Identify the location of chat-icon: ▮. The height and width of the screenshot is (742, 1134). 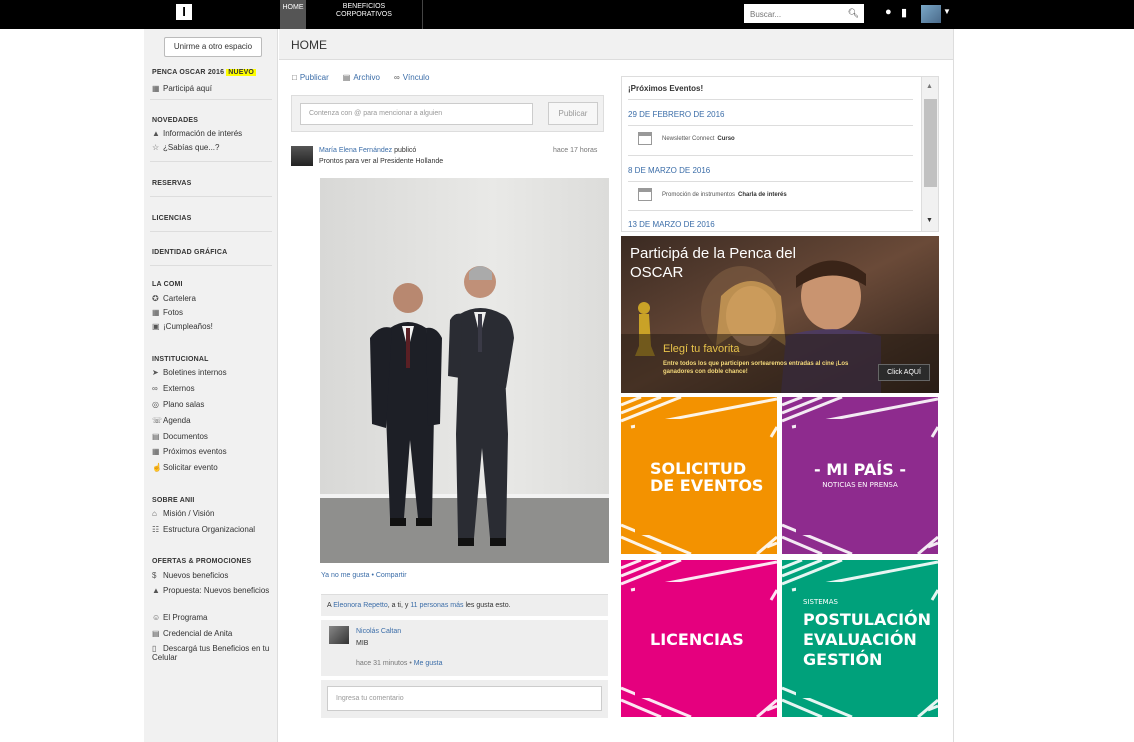
(904, 12).